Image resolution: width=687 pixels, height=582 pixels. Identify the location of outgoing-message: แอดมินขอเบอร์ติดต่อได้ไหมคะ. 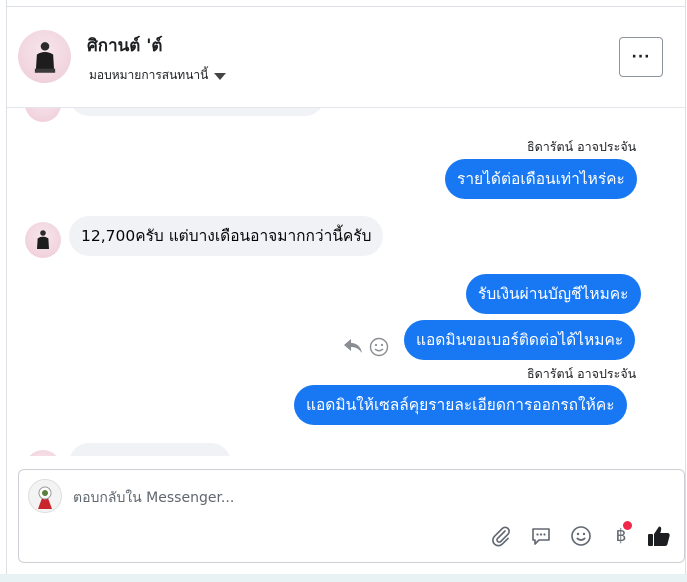
(520, 340).